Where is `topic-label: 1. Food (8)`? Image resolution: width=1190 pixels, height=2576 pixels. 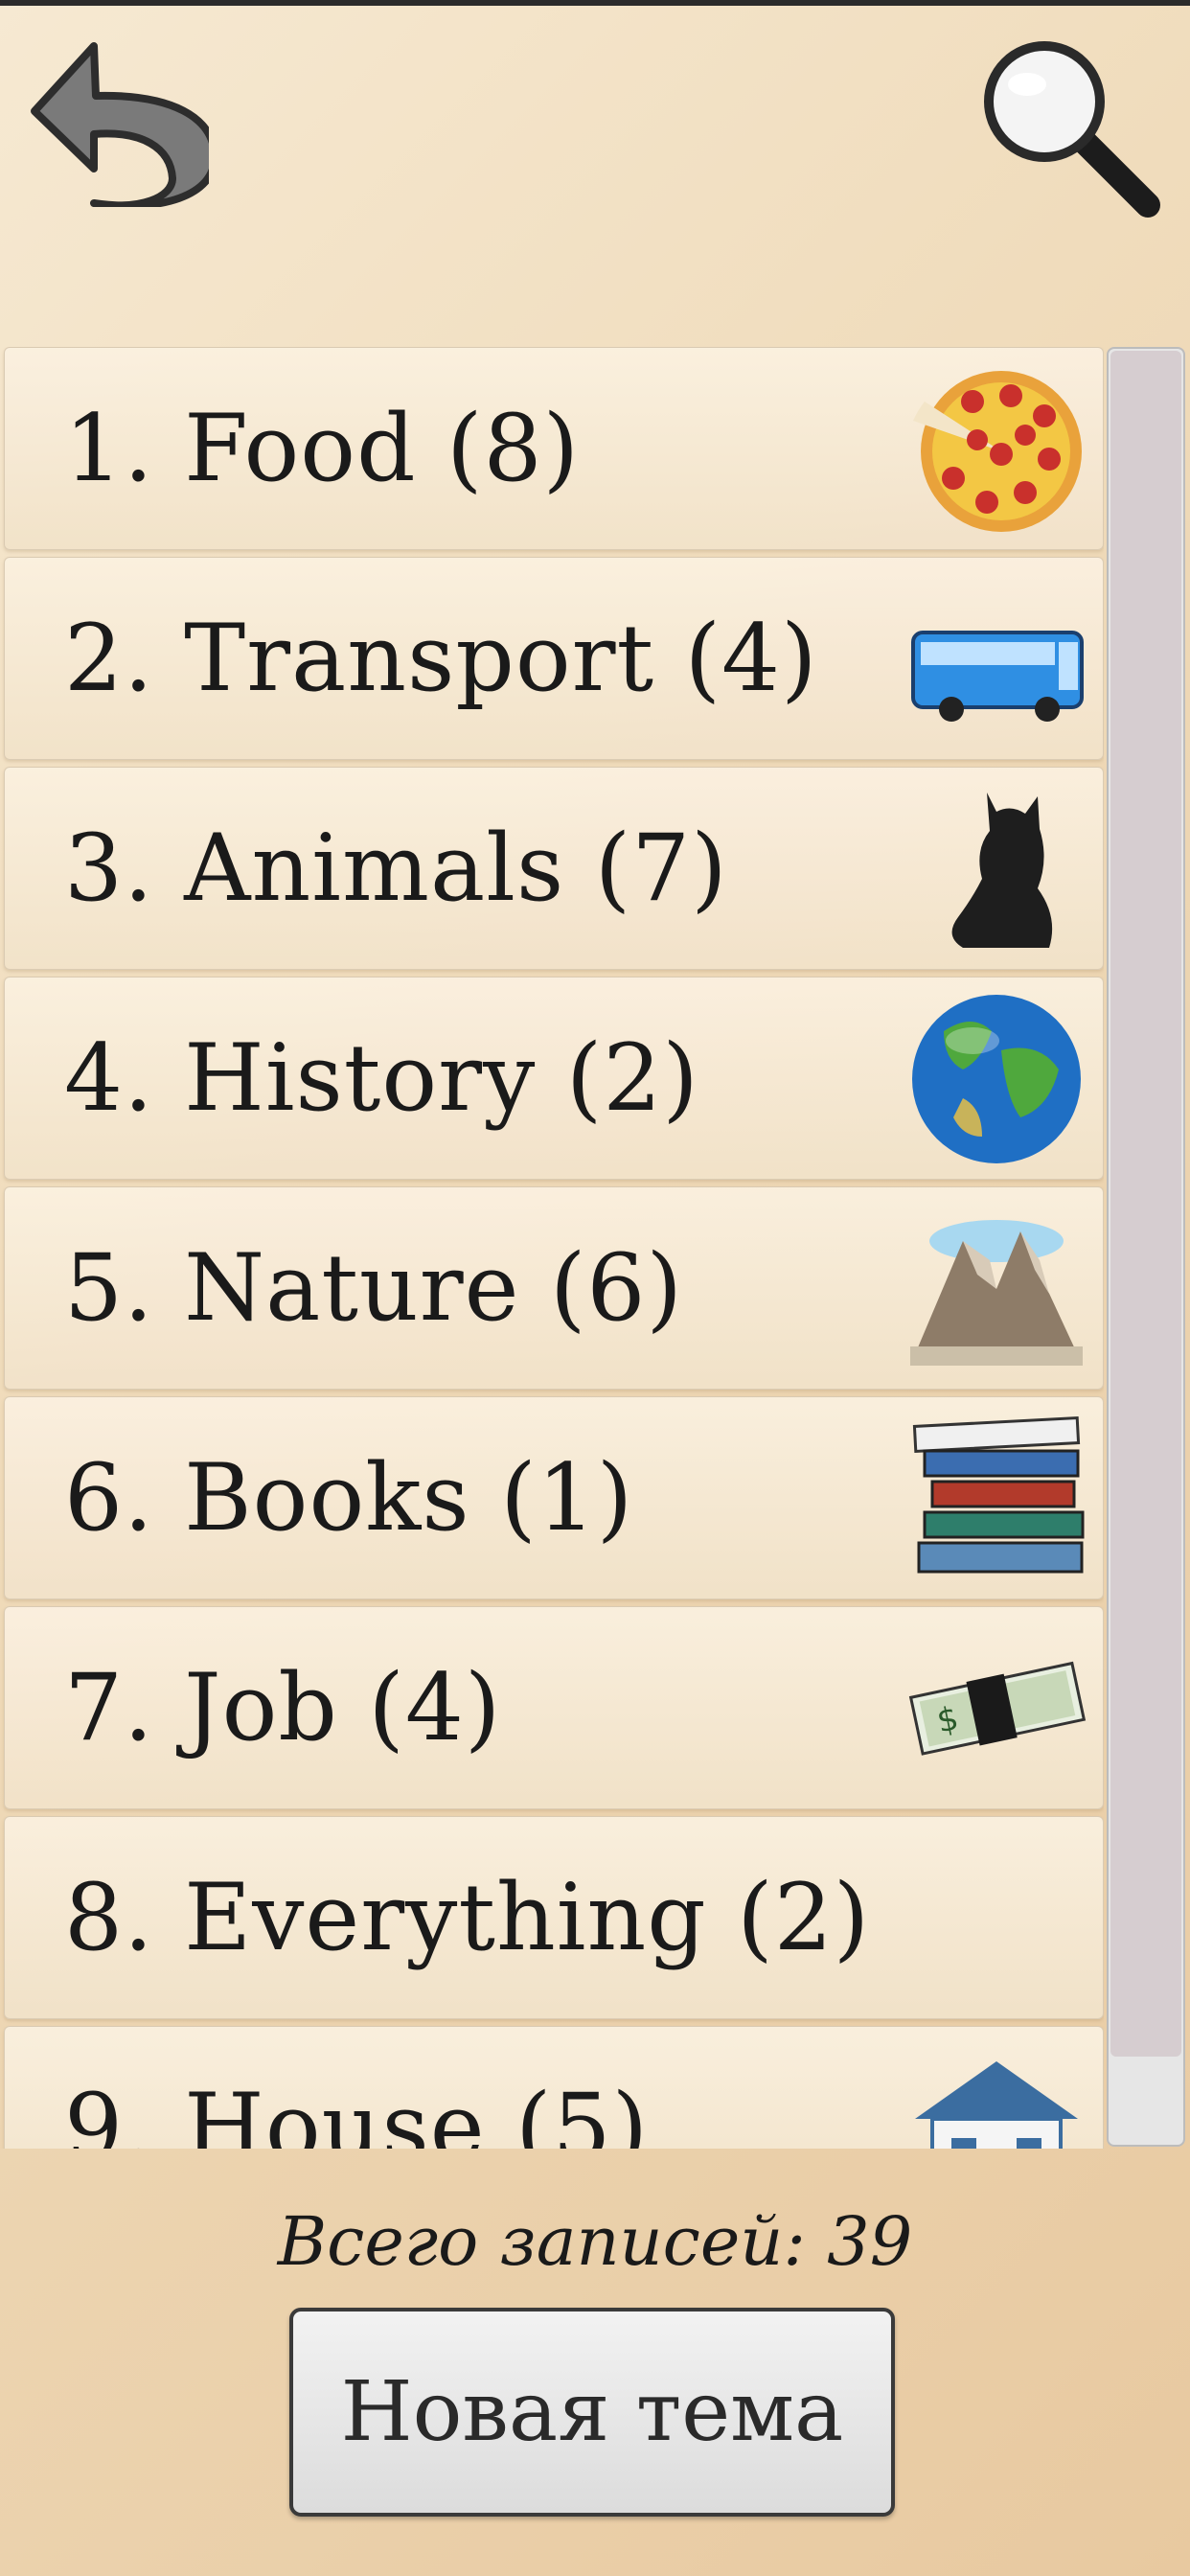
topic-label: 1. Food (8) is located at coordinates (323, 448).